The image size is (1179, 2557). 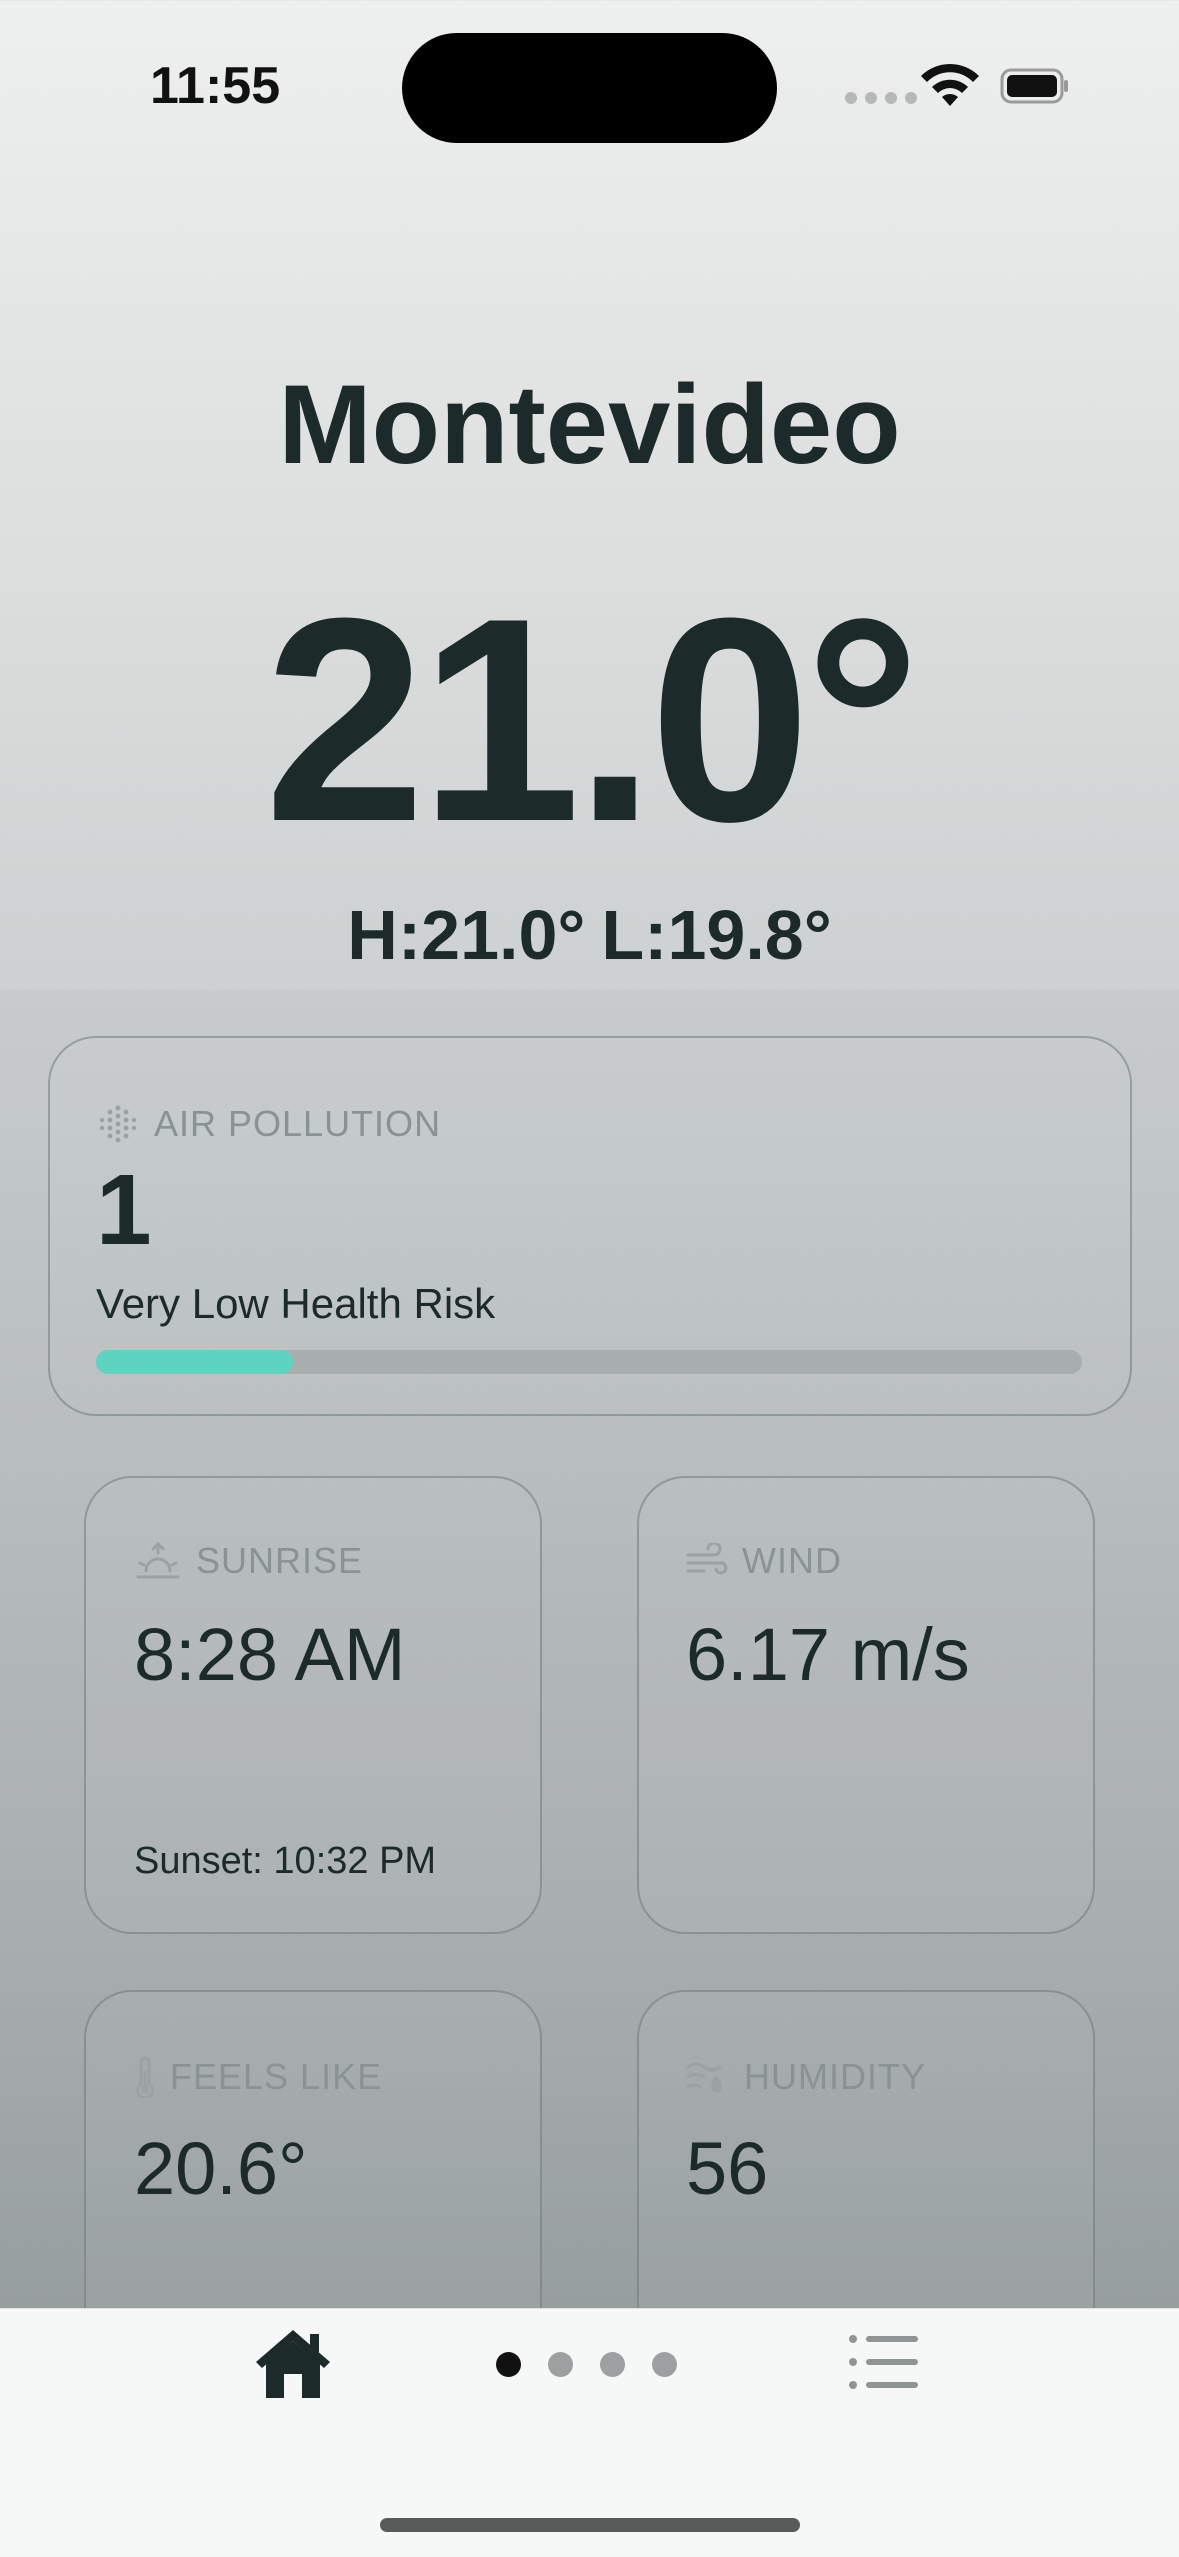 What do you see at coordinates (280, 1560) in the screenshot?
I see `sunrise-label: SUNRISE` at bounding box center [280, 1560].